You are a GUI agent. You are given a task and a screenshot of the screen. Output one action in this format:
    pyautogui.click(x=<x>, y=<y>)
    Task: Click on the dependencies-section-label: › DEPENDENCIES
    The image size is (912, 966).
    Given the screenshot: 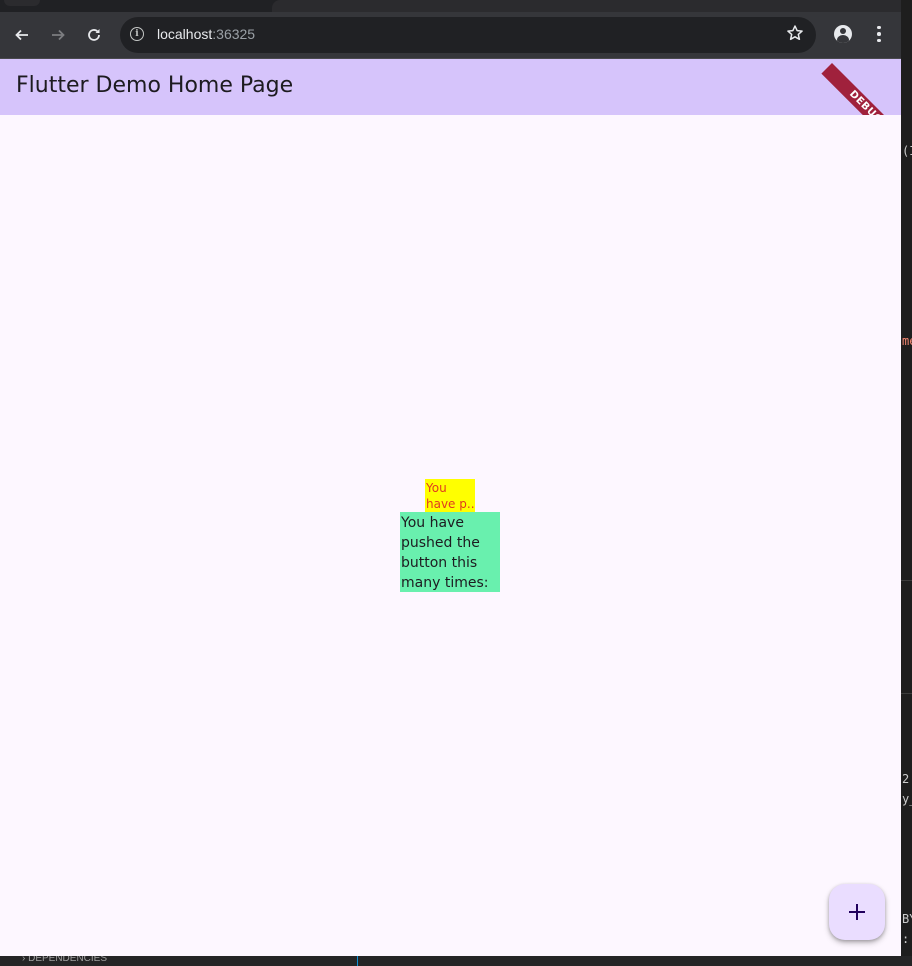 What is the action you would take?
    pyautogui.click(x=64, y=960)
    